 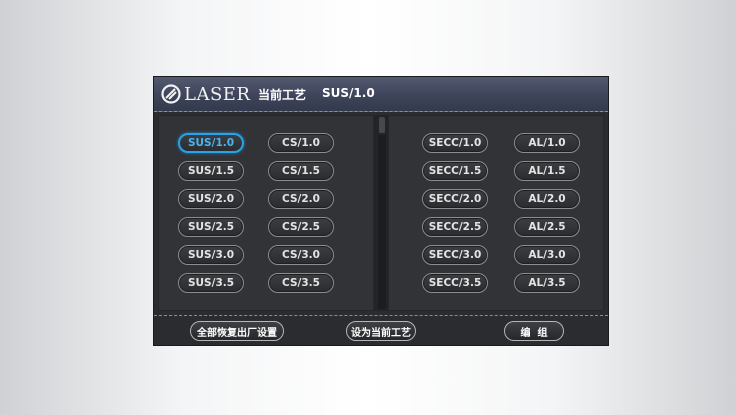 I want to click on laser-logo-icon, so click(x=171, y=94).